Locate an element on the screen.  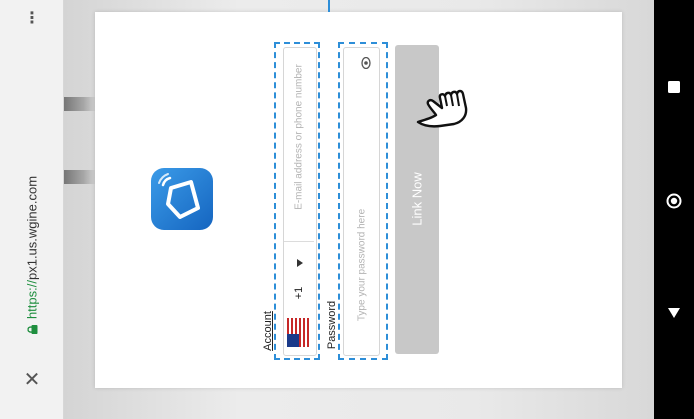
url-text: https://px1.us.wgine.com is located at coordinates (32, 247).